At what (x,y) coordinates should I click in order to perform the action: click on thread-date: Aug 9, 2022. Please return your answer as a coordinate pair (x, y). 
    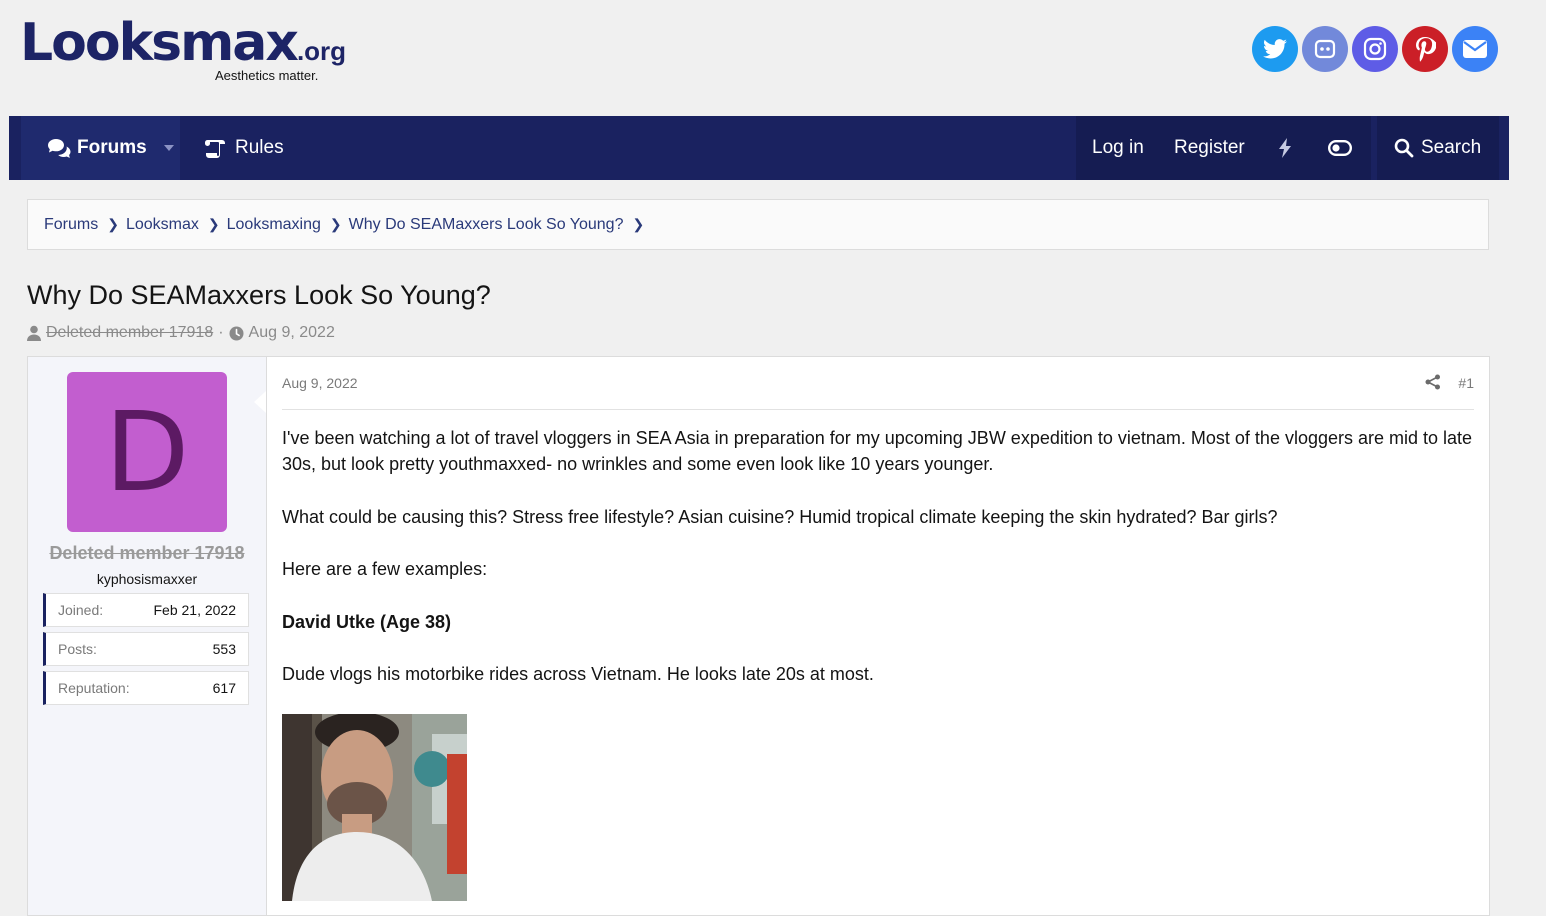
    Looking at the image, I should click on (292, 333).